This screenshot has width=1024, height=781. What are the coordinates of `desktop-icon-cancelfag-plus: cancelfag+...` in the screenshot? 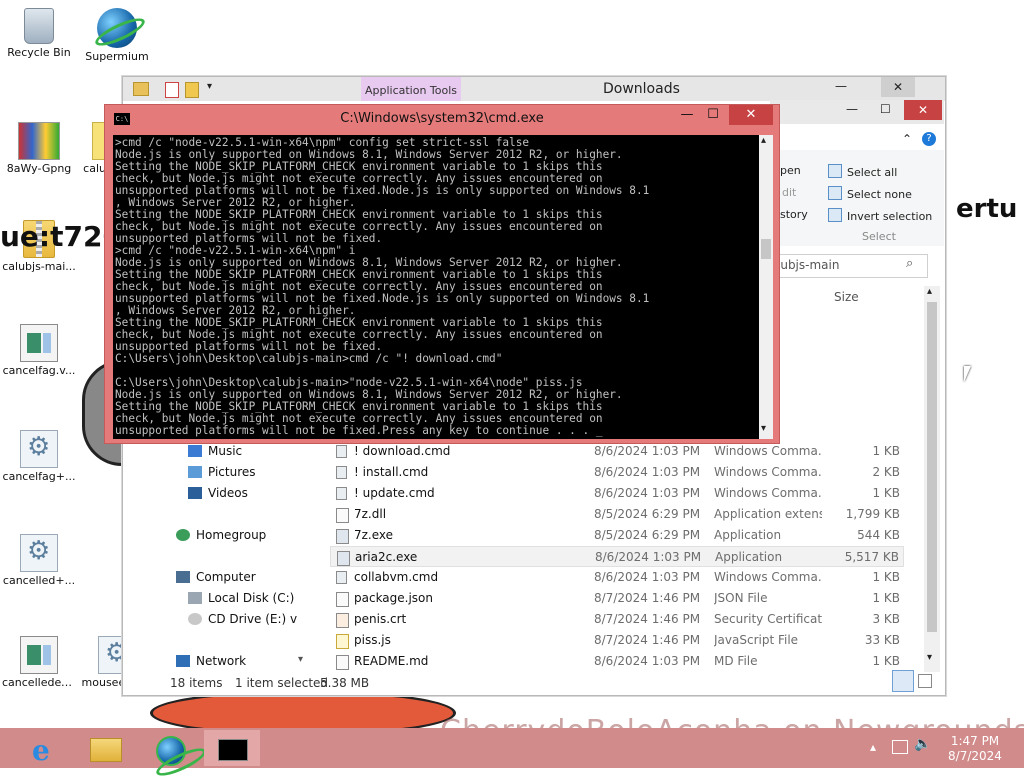 It's located at (39, 456).